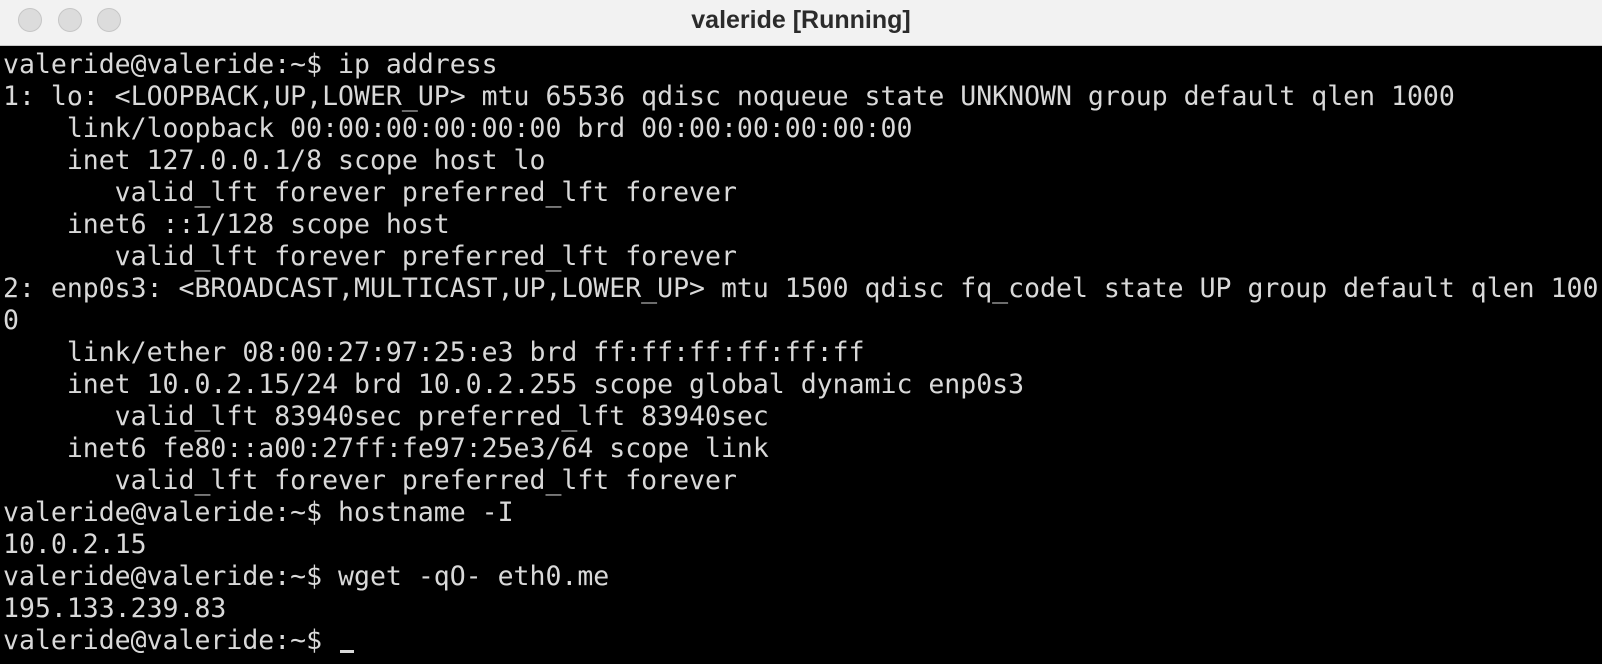 This screenshot has width=1602, height=664. Describe the element at coordinates (75, 544) in the screenshot. I see `terminal-line: 10.0.2.15` at that location.